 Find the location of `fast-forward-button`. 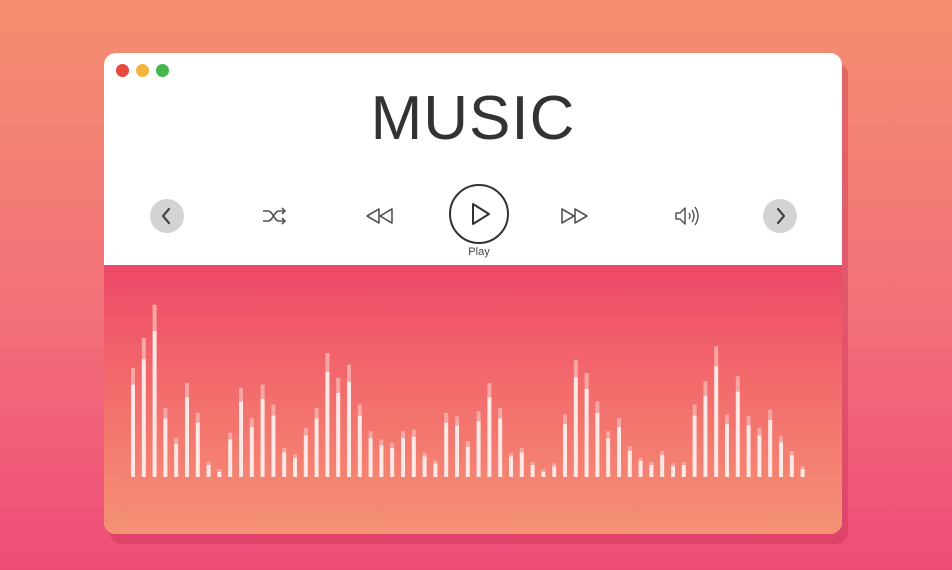

fast-forward-button is located at coordinates (574, 216).